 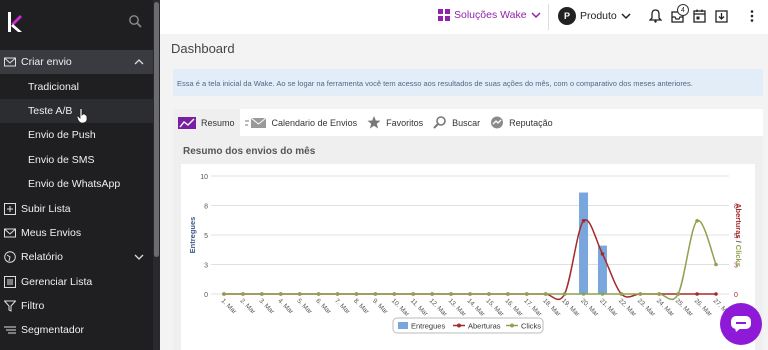 I want to click on y-left-tick-label: 3, so click(x=206, y=266).